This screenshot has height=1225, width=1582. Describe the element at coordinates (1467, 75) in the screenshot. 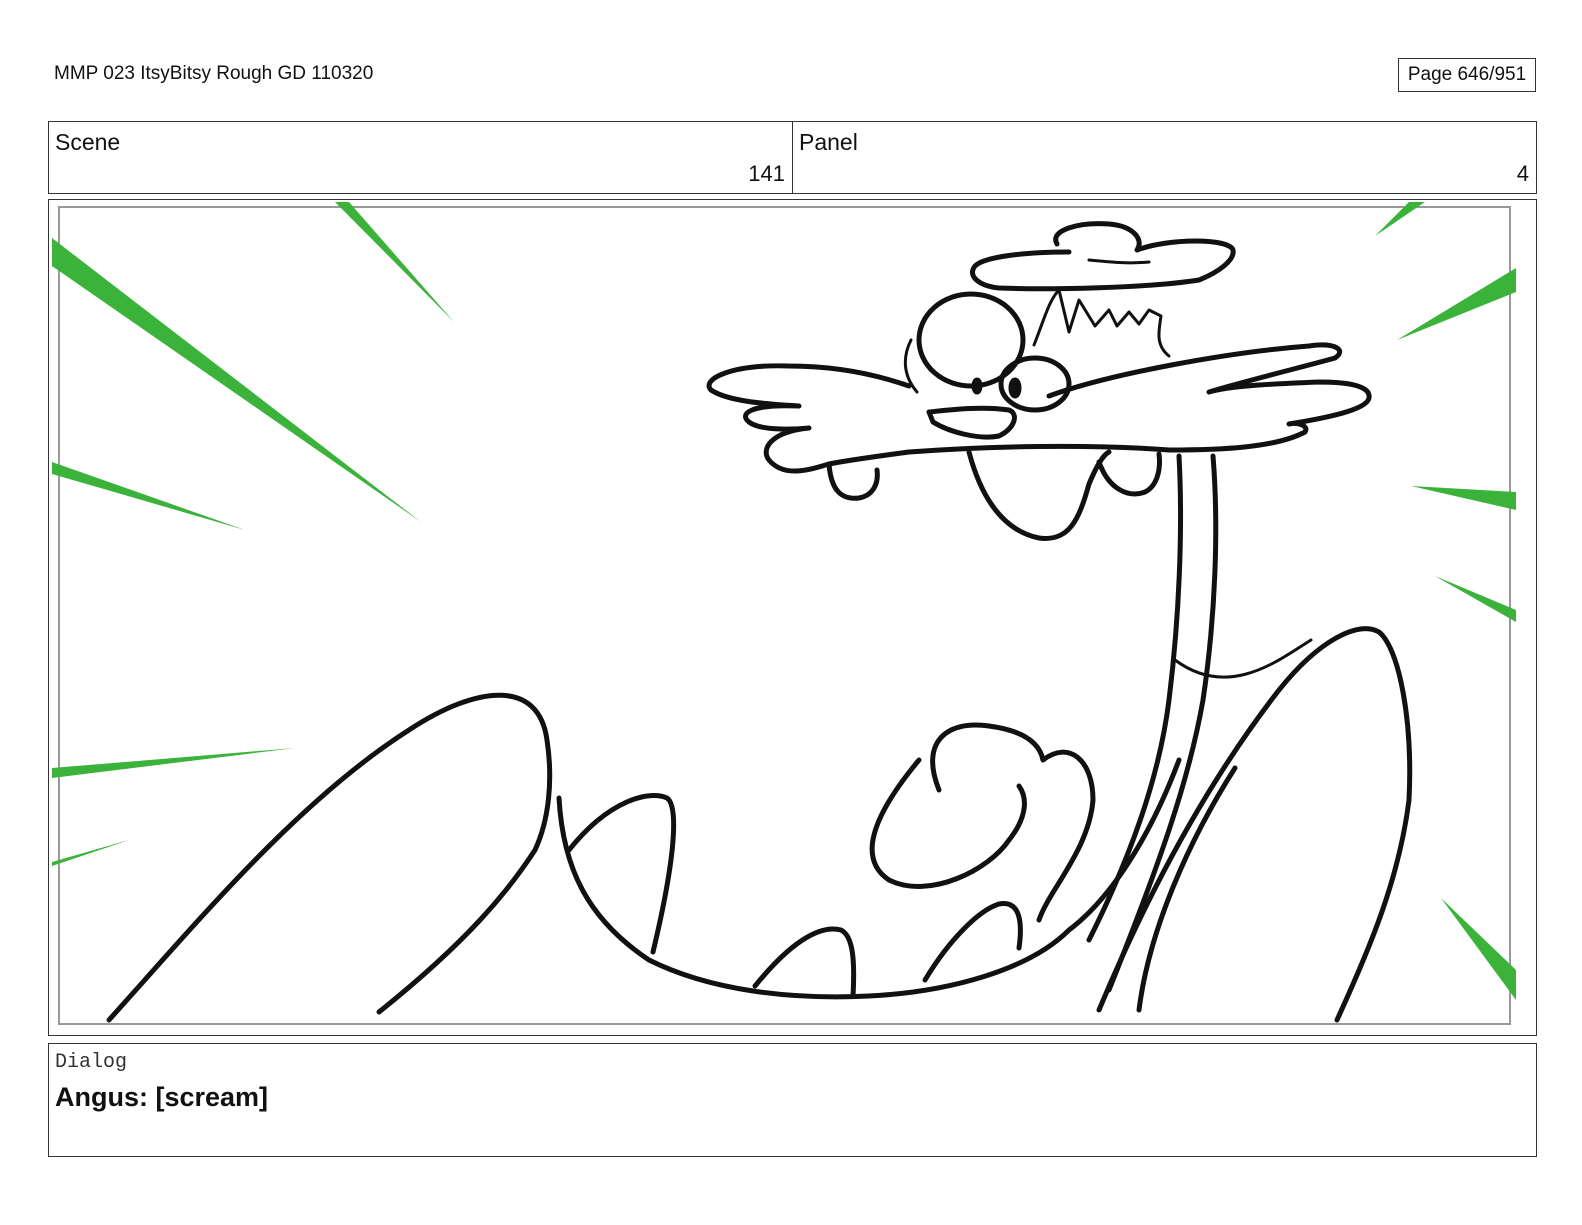

I see `page-number-box: Page 646/951` at that location.